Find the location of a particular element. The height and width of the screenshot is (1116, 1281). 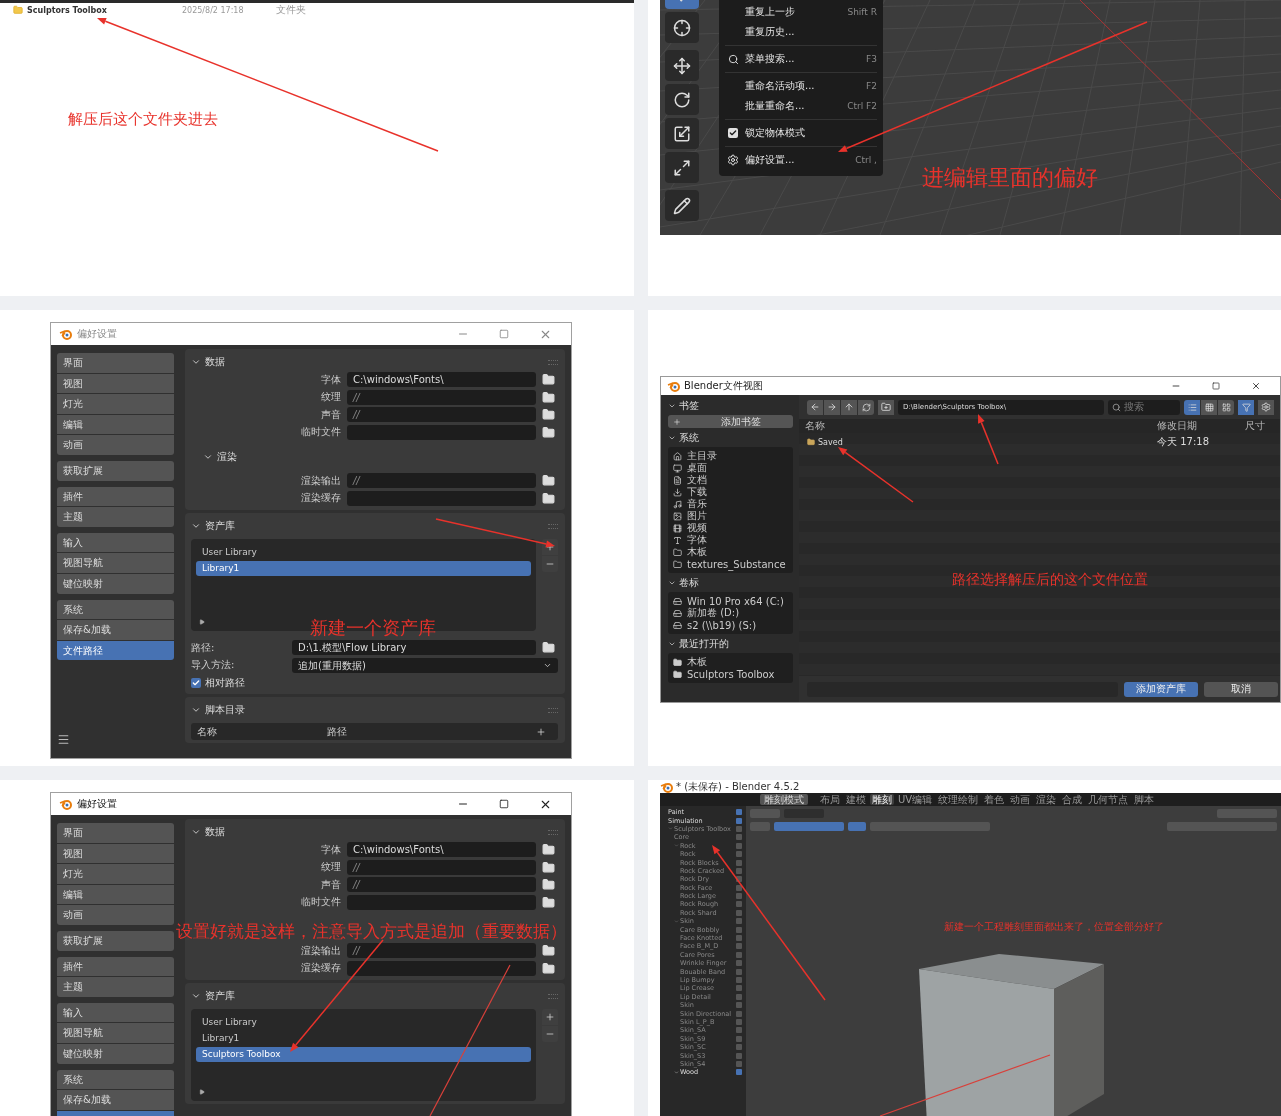

place-item: 桌面 is located at coordinates (730, 468).